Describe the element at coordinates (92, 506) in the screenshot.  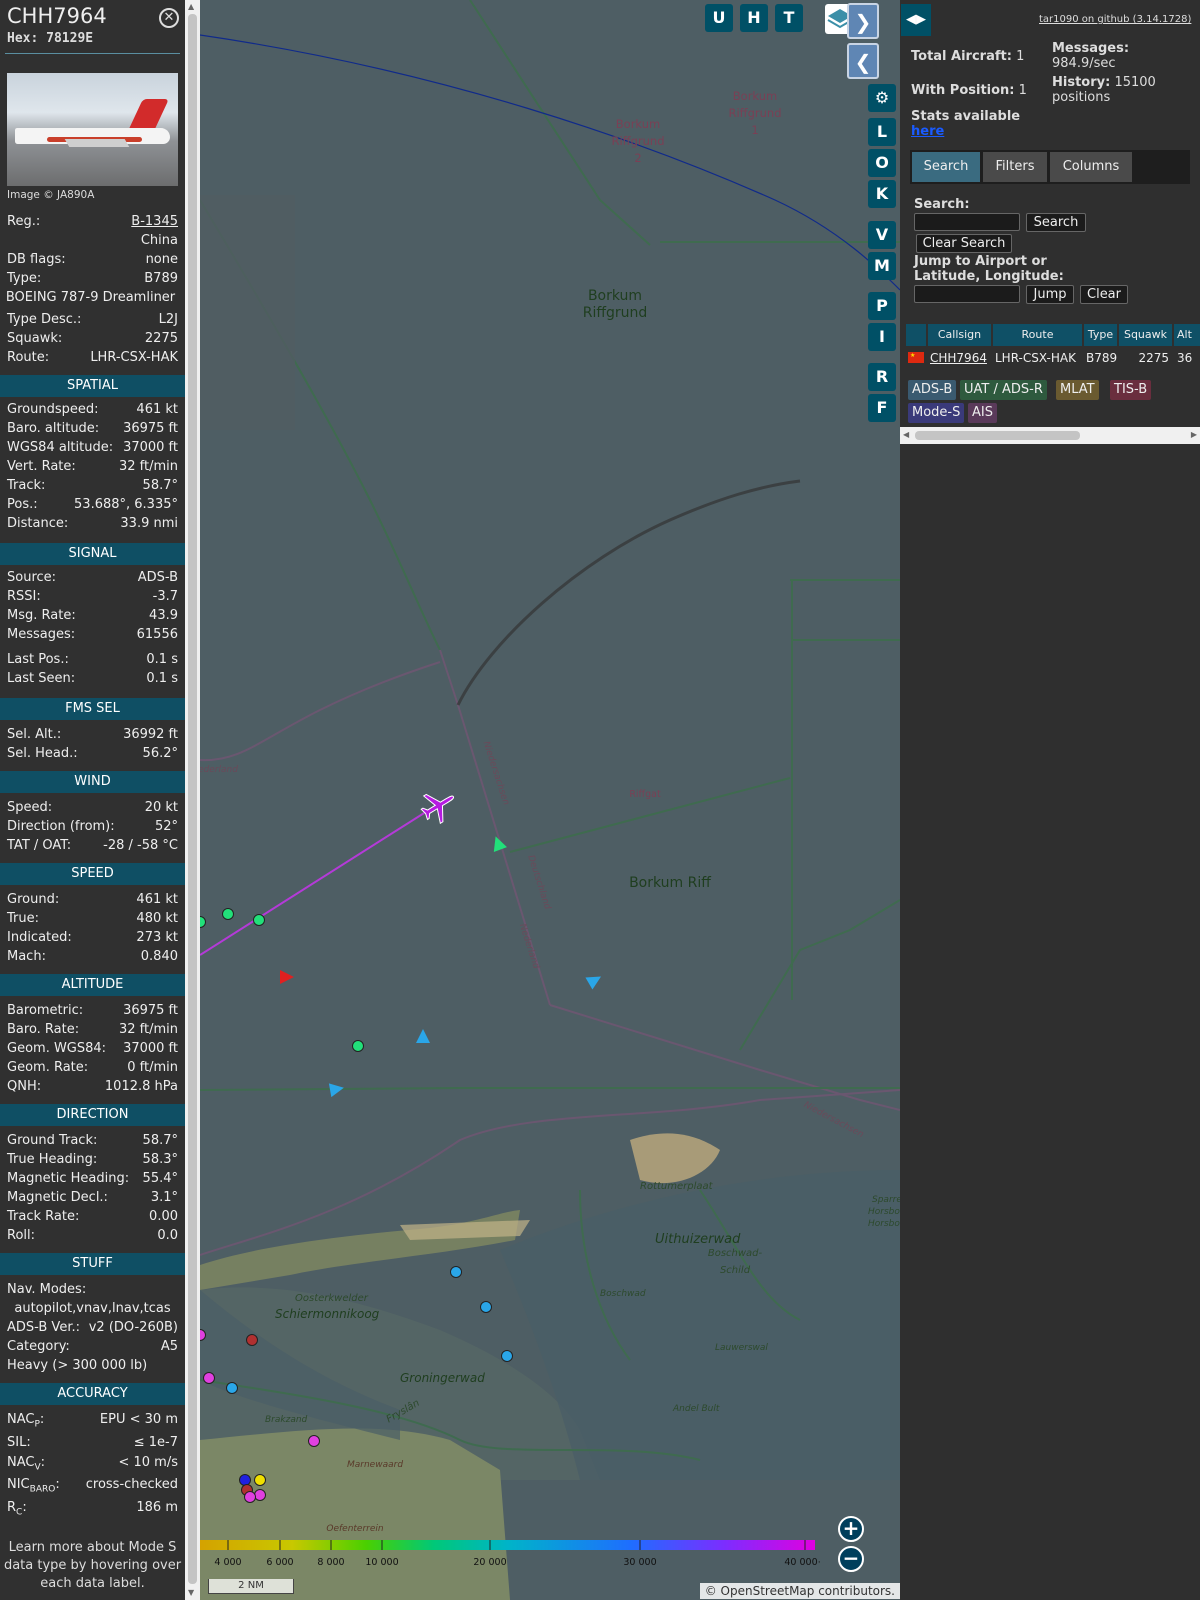
I see `info-row: Pos.: 53.688°, 6.335°` at that location.